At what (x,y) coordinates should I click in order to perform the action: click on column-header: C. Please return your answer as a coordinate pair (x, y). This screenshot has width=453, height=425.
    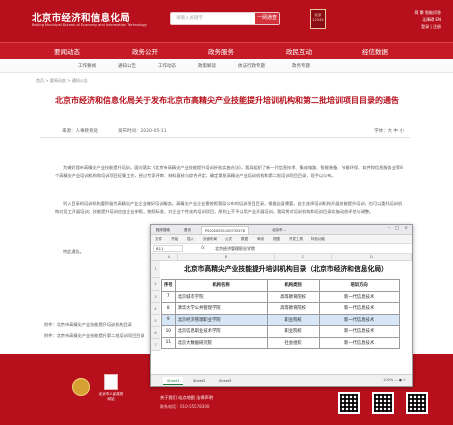
    Looking at the image, I should click on (303, 257).